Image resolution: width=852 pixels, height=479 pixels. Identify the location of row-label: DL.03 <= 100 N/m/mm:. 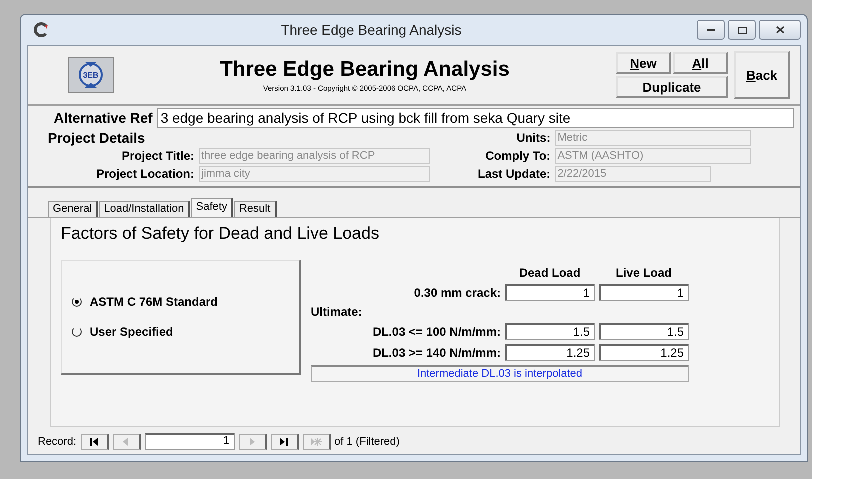
(436, 331).